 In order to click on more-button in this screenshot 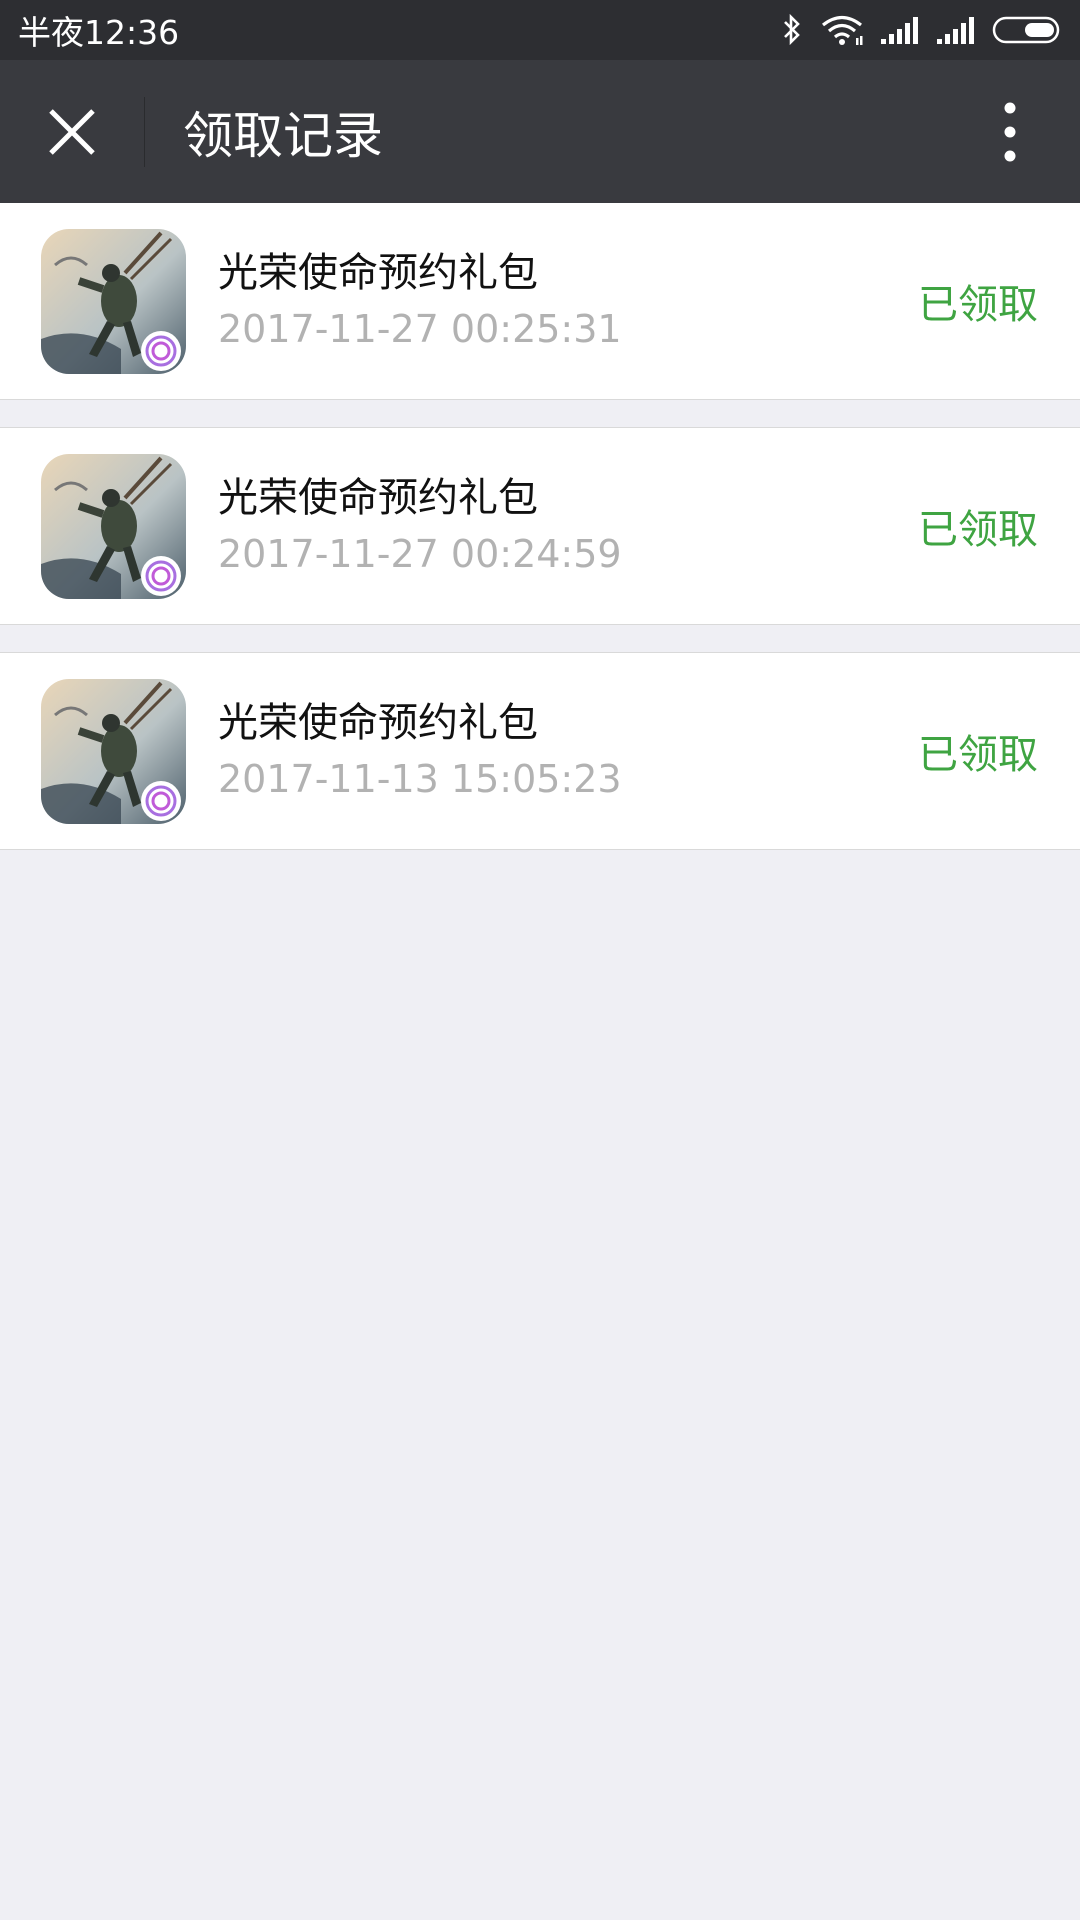, I will do `click(1010, 131)`.